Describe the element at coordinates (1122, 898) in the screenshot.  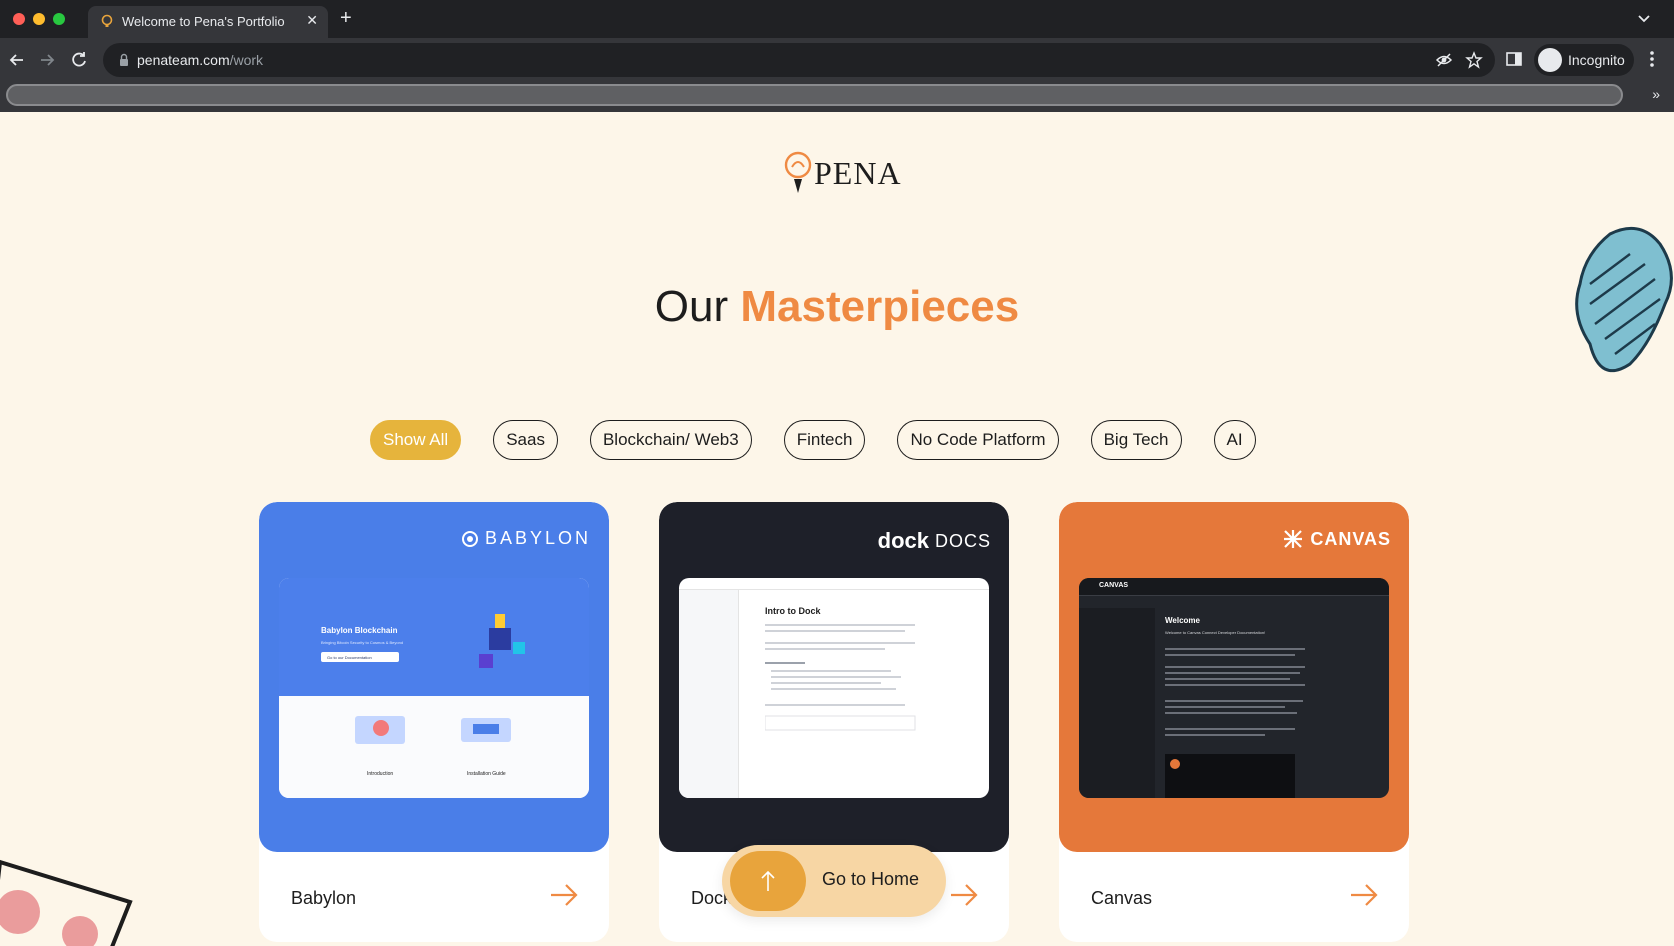
I see `card-title: Canvas` at that location.